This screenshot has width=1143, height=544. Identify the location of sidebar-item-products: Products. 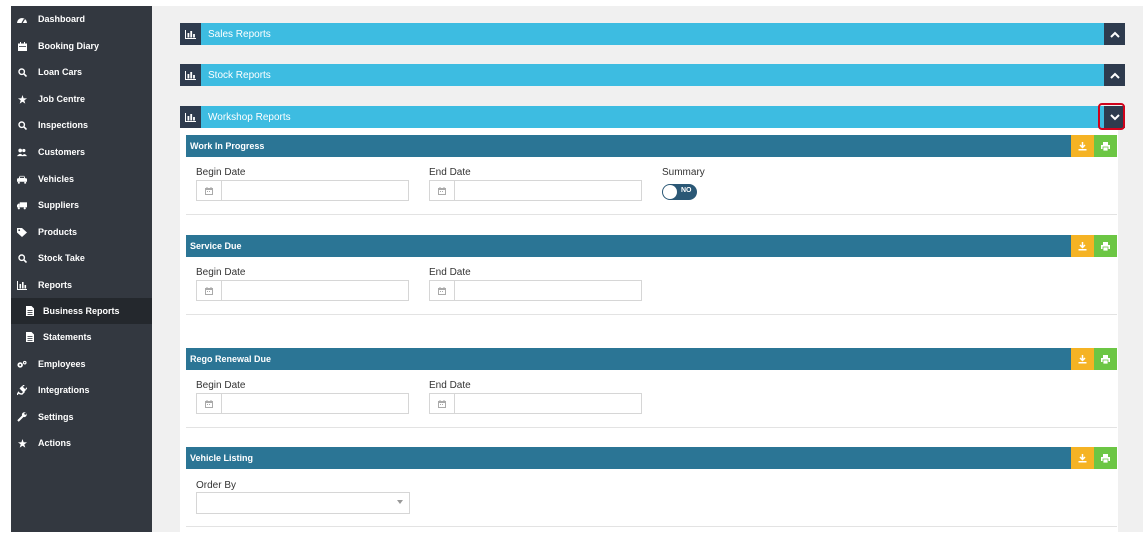
(81, 232).